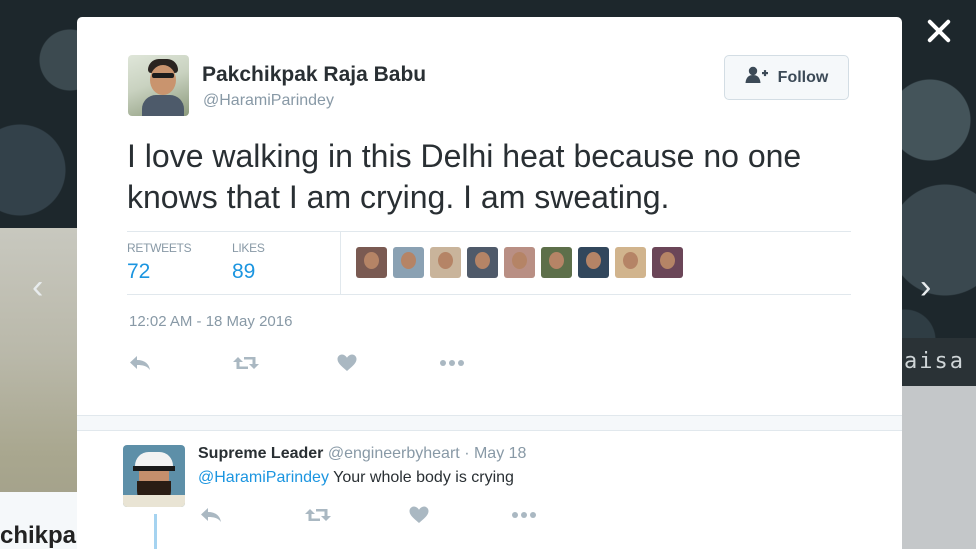 The image size is (976, 549). Describe the element at coordinates (158, 85) in the screenshot. I see `author-avatar` at that location.